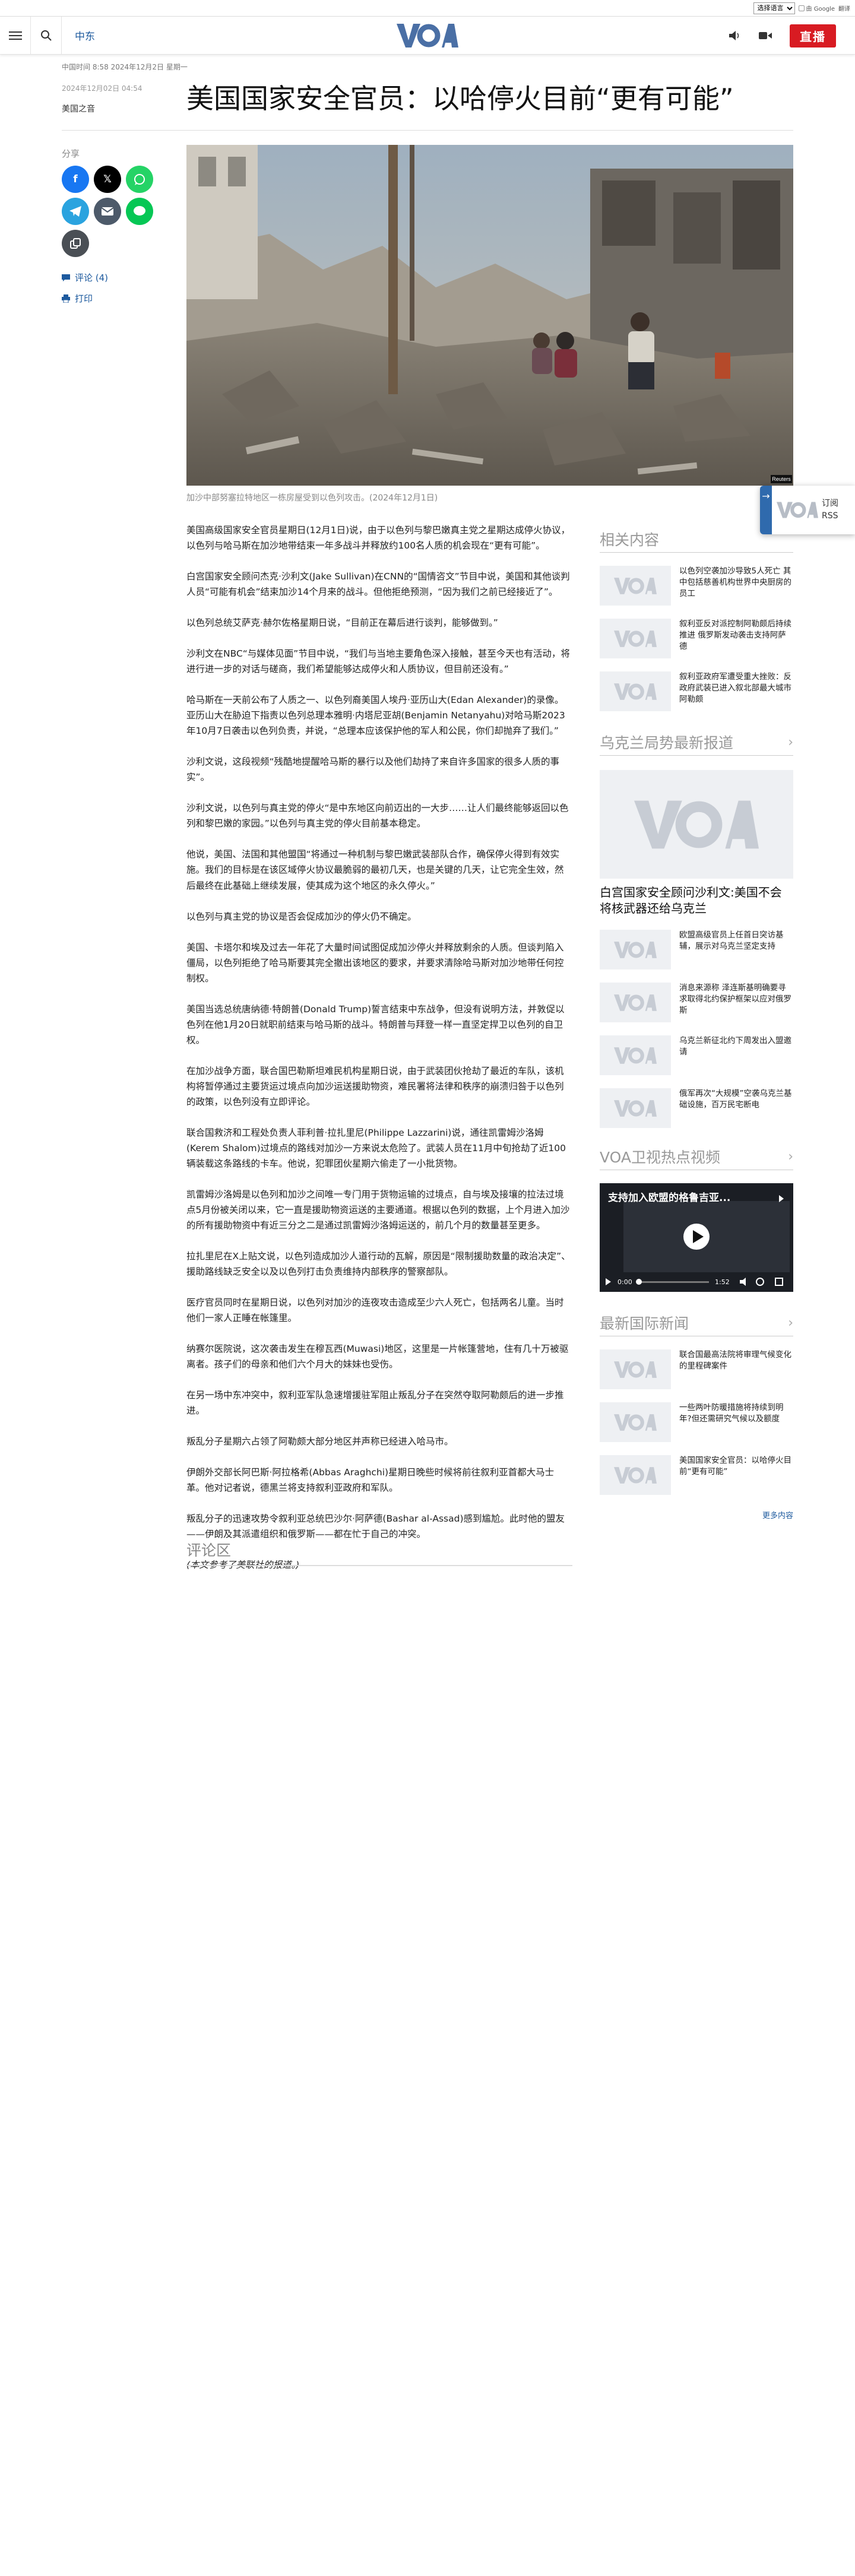 This screenshot has width=855, height=2576. I want to click on rail-item-title: 乌克兰新征北约下周发出入盟邀请, so click(736, 1055).